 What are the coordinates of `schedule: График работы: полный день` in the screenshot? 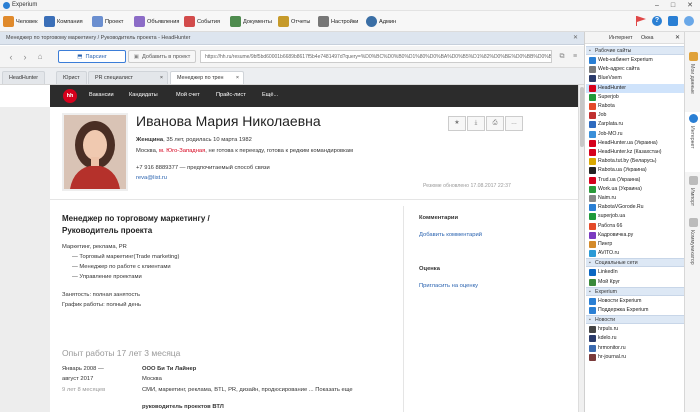 It's located at (101, 305).